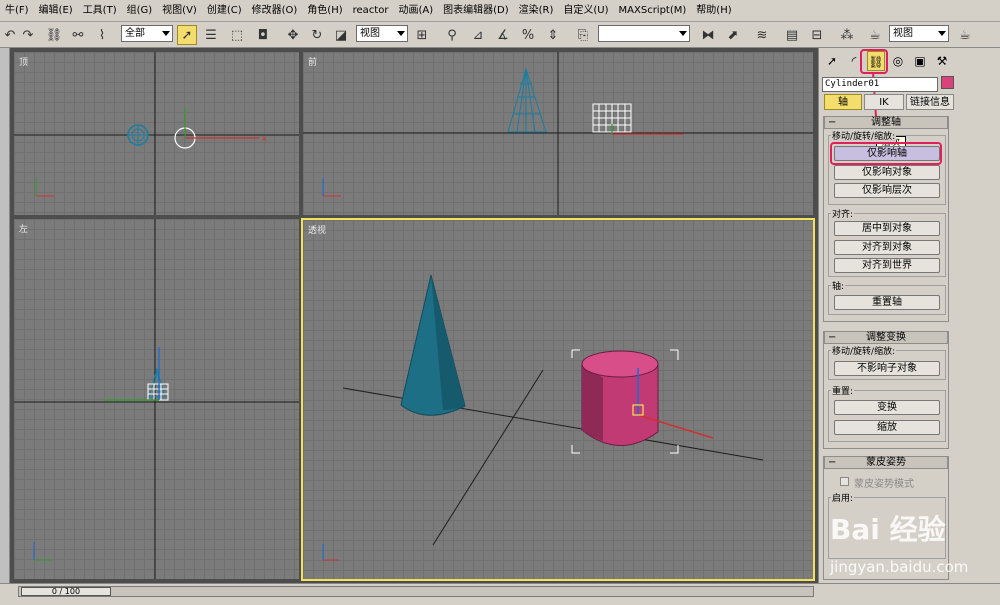  Describe the element at coordinates (930, 102) in the screenshot. I see `tab-link-info: 链接信息` at that location.